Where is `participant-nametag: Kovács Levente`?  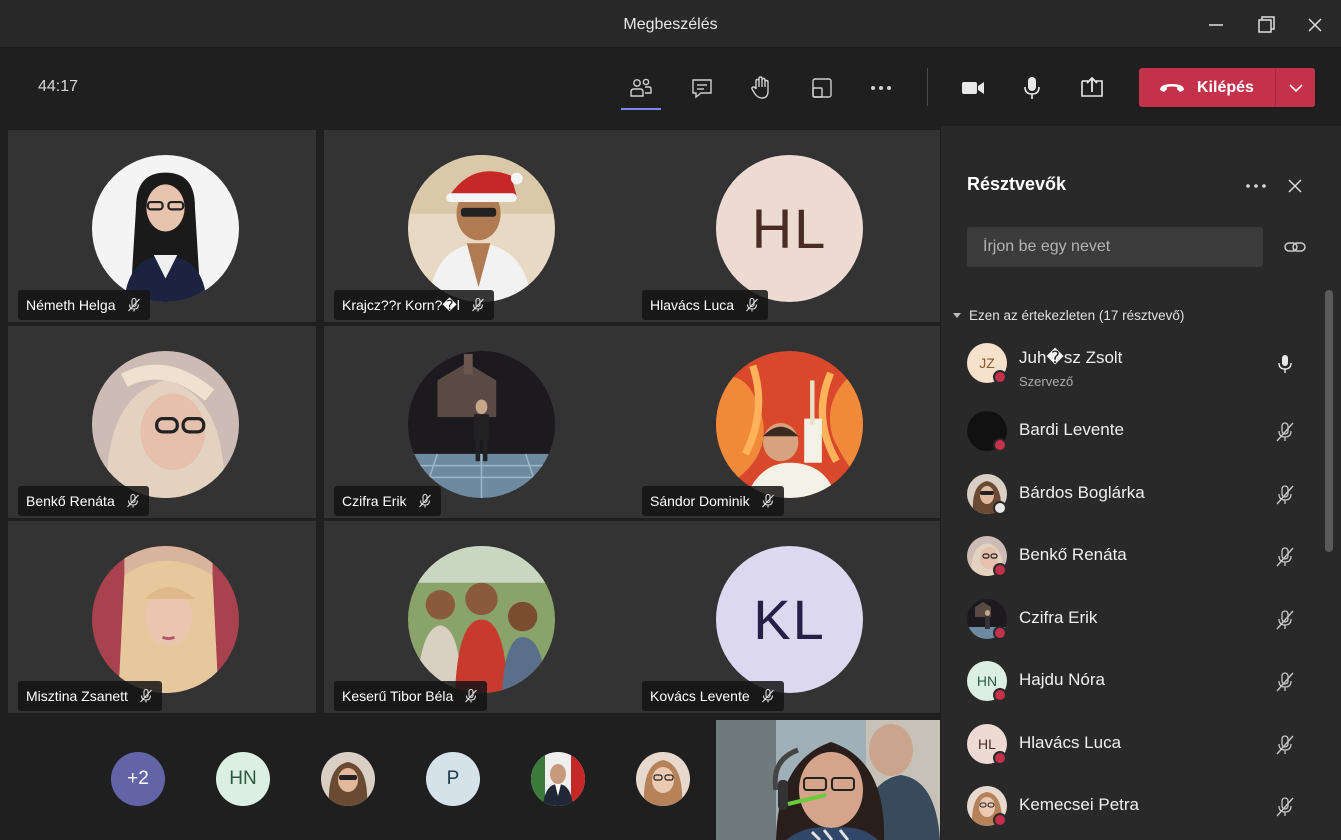
participant-nametag: Kovács Levente is located at coordinates (713, 696).